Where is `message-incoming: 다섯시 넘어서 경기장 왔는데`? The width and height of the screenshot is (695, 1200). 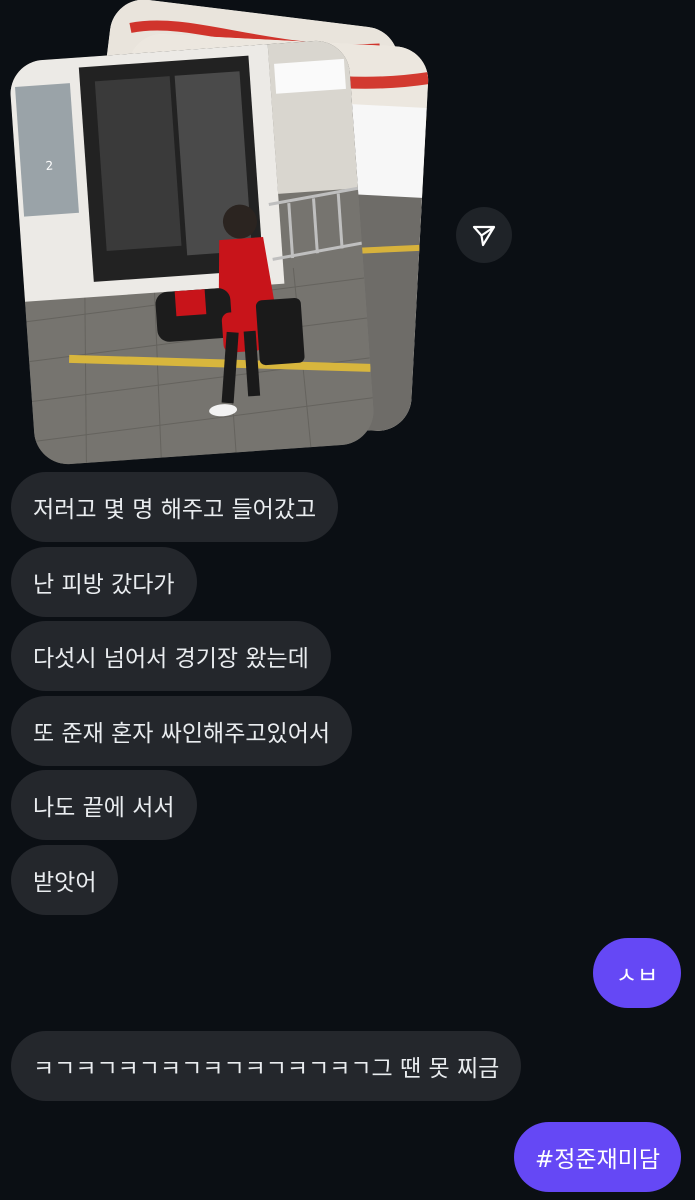
message-incoming: 다섯시 넘어서 경기장 왔는데 is located at coordinates (171, 656).